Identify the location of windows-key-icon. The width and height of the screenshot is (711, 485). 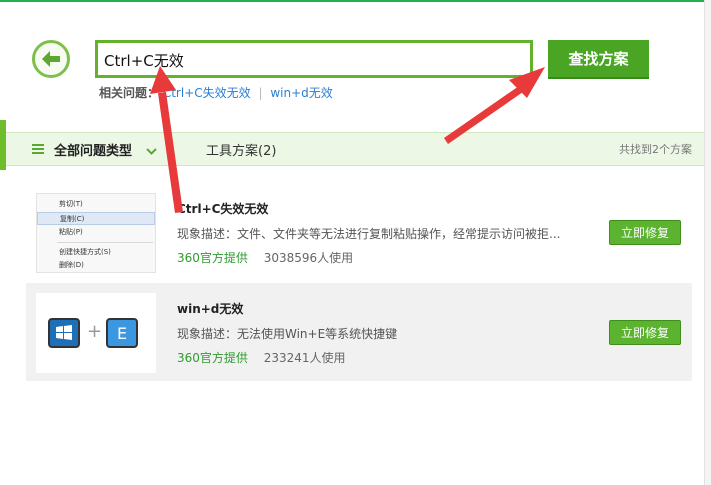
(64, 333).